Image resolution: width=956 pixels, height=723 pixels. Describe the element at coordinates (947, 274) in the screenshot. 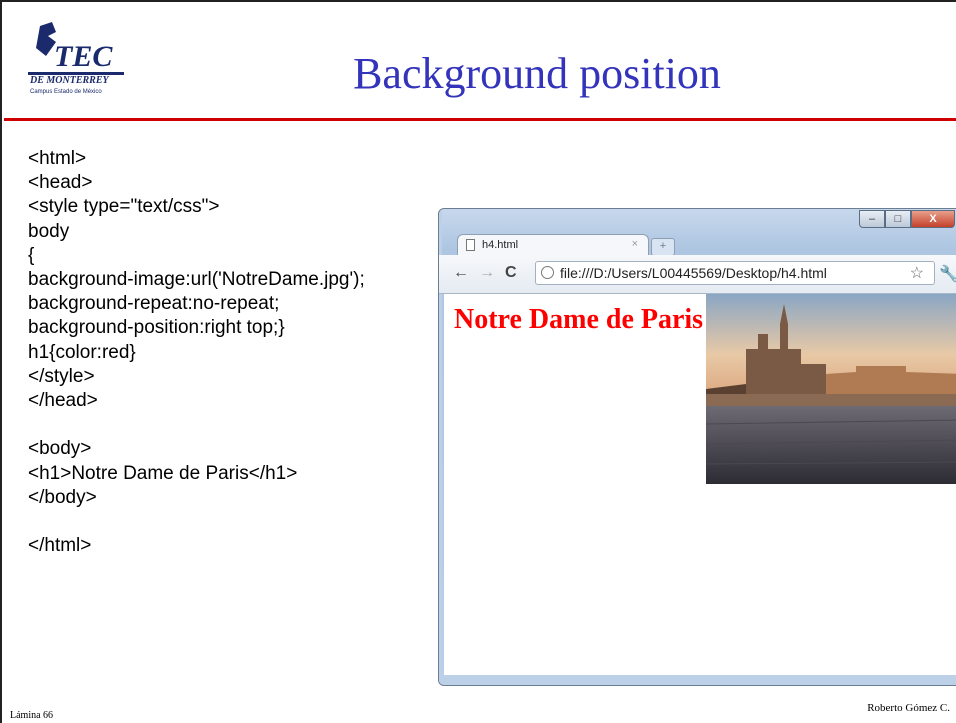

I see `wrench-icon: 🔧` at that location.